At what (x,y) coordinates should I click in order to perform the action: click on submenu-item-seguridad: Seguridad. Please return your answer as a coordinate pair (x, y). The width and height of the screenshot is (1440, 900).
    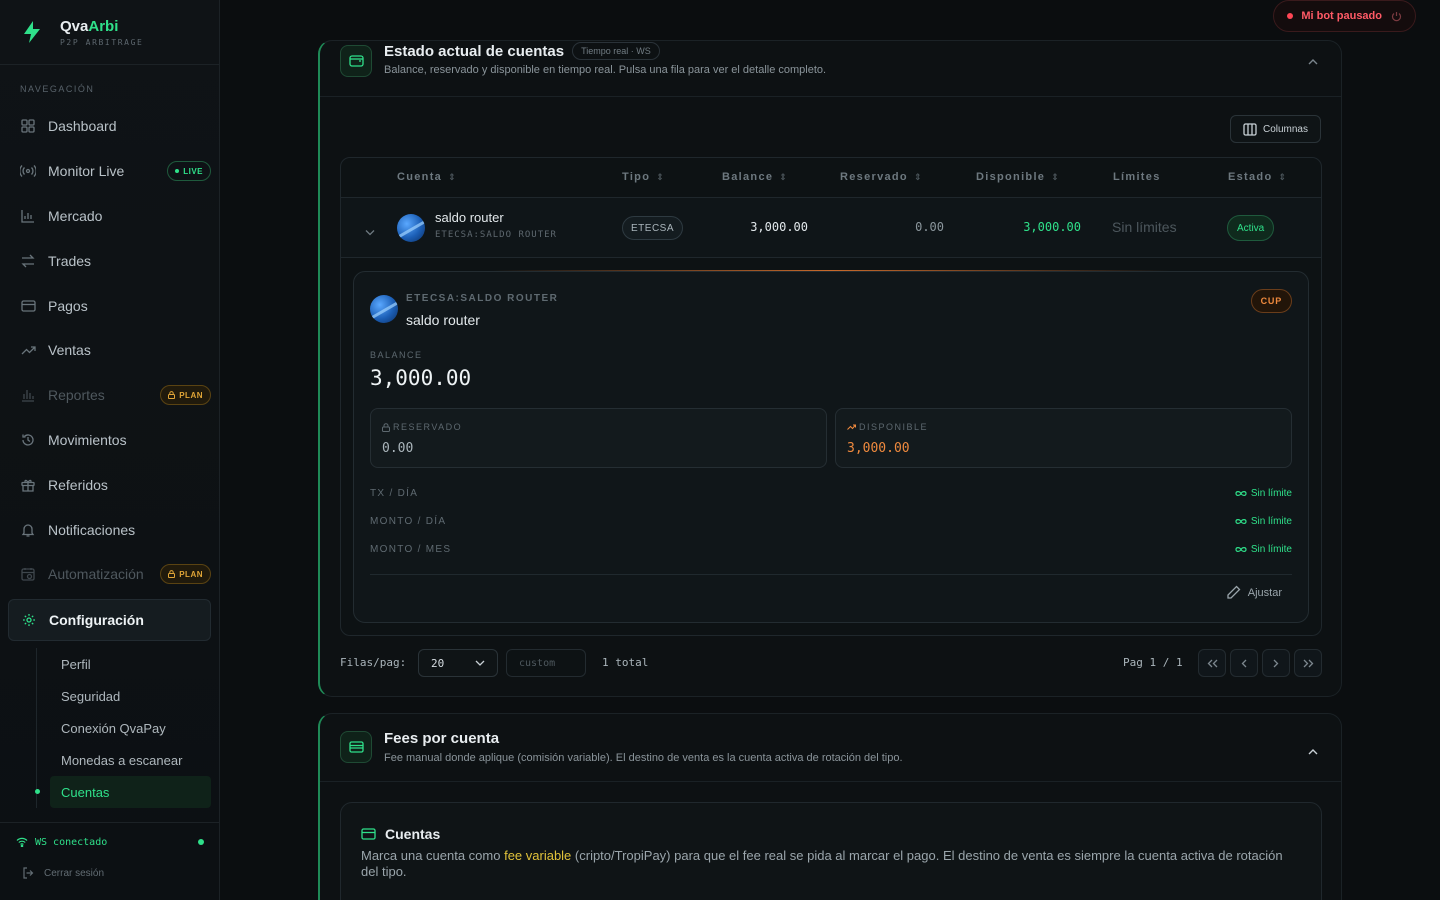
    Looking at the image, I should click on (124, 696).